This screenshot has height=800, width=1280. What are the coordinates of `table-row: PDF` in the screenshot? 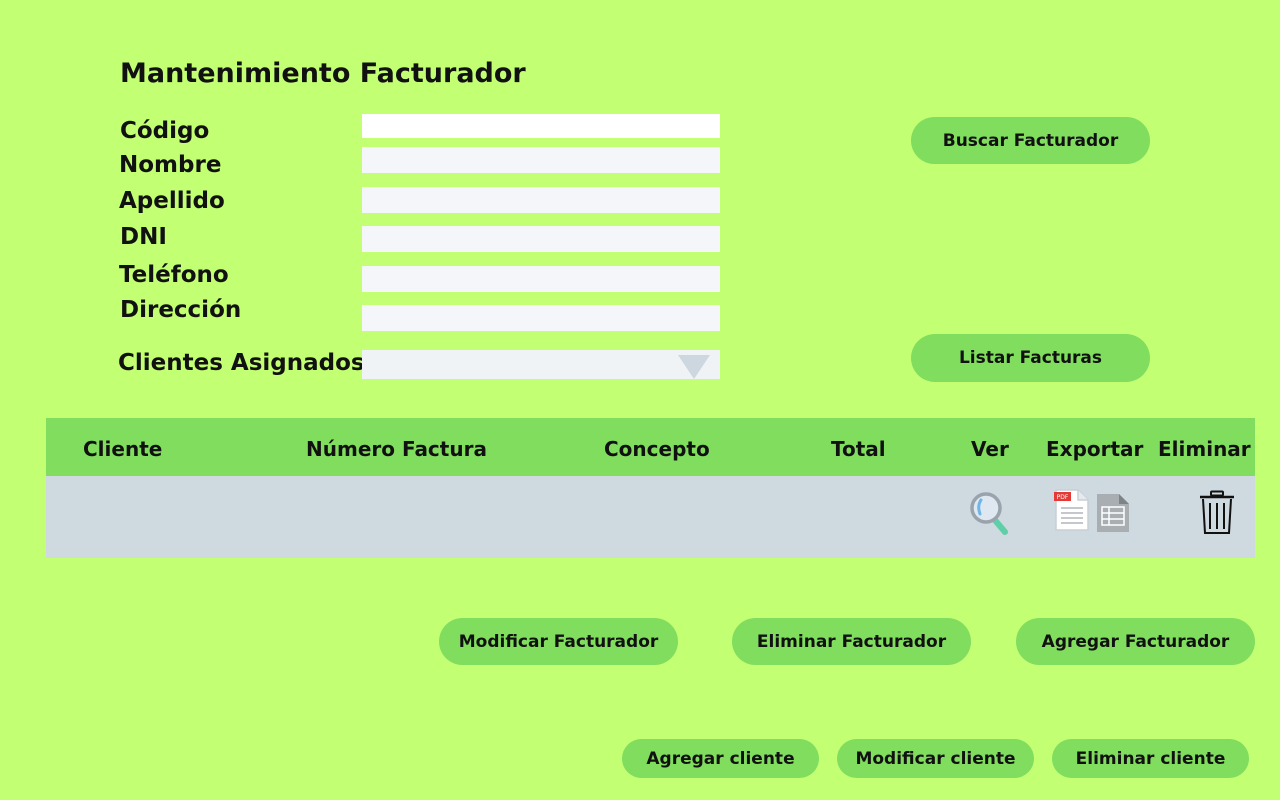 It's located at (650, 517).